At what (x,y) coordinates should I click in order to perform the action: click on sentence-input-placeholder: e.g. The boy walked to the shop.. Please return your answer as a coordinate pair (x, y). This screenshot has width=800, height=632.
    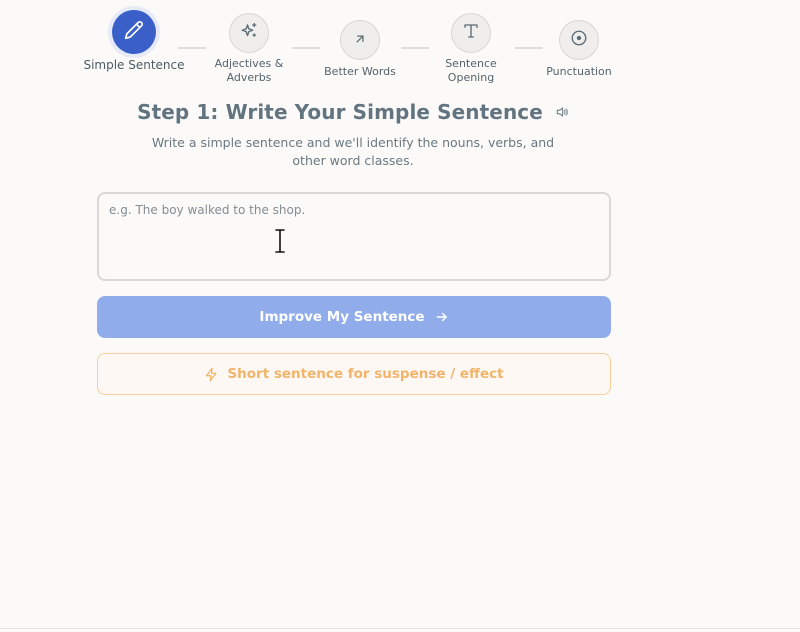
    Looking at the image, I should click on (207, 210).